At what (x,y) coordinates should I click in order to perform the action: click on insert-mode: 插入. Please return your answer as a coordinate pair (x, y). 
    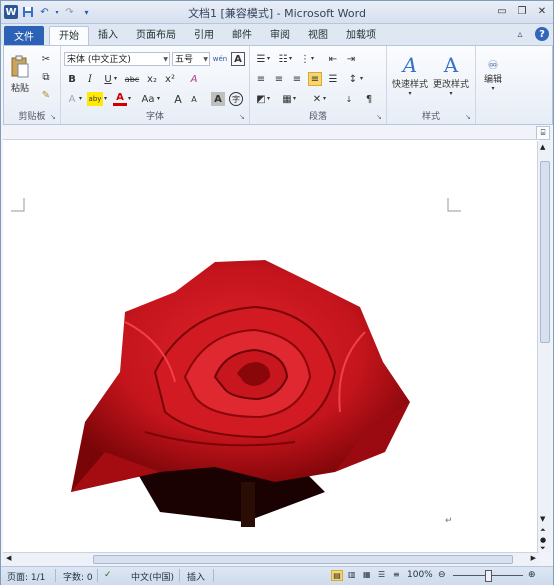
    Looking at the image, I should click on (196, 576).